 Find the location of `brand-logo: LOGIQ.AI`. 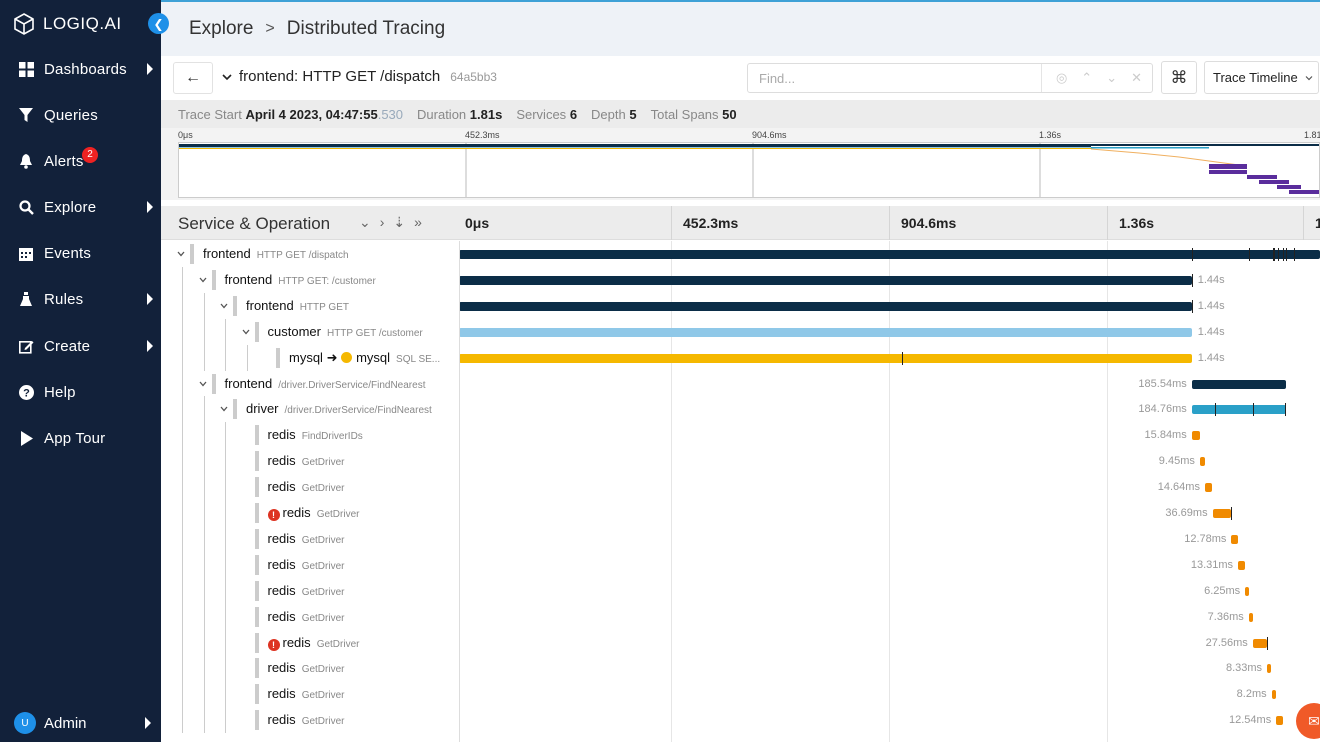

brand-logo: LOGIQ.AI is located at coordinates (67, 24).